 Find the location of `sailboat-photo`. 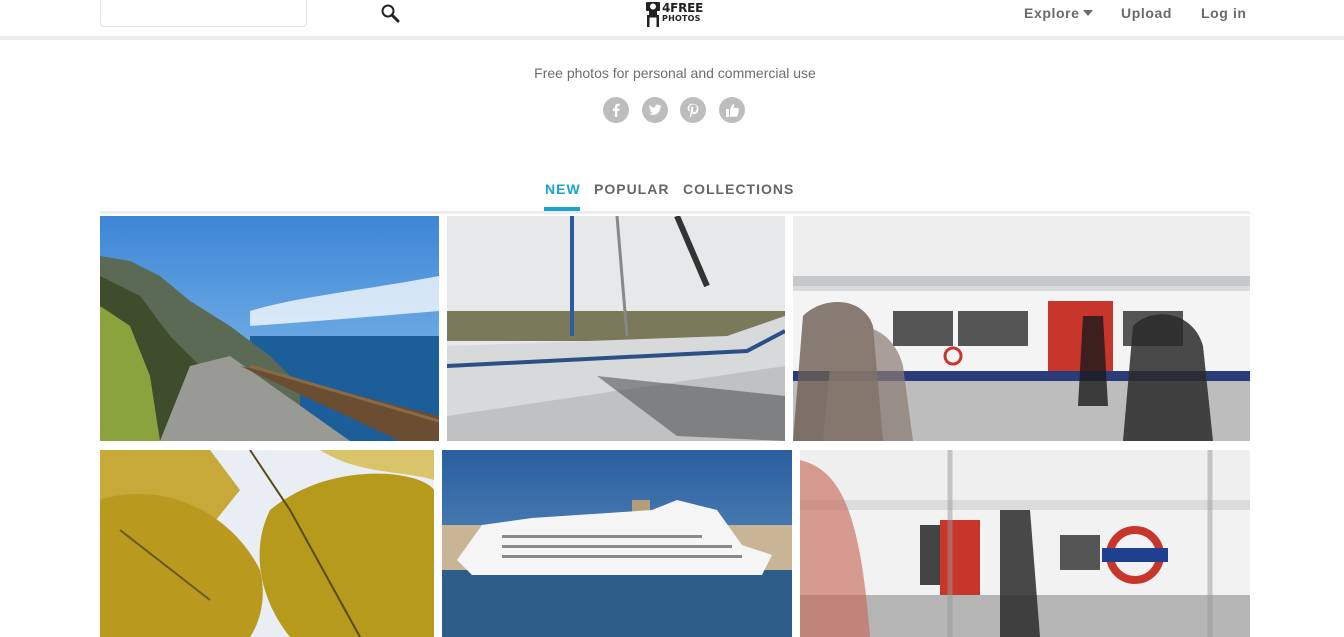

sailboat-photo is located at coordinates (616, 328).